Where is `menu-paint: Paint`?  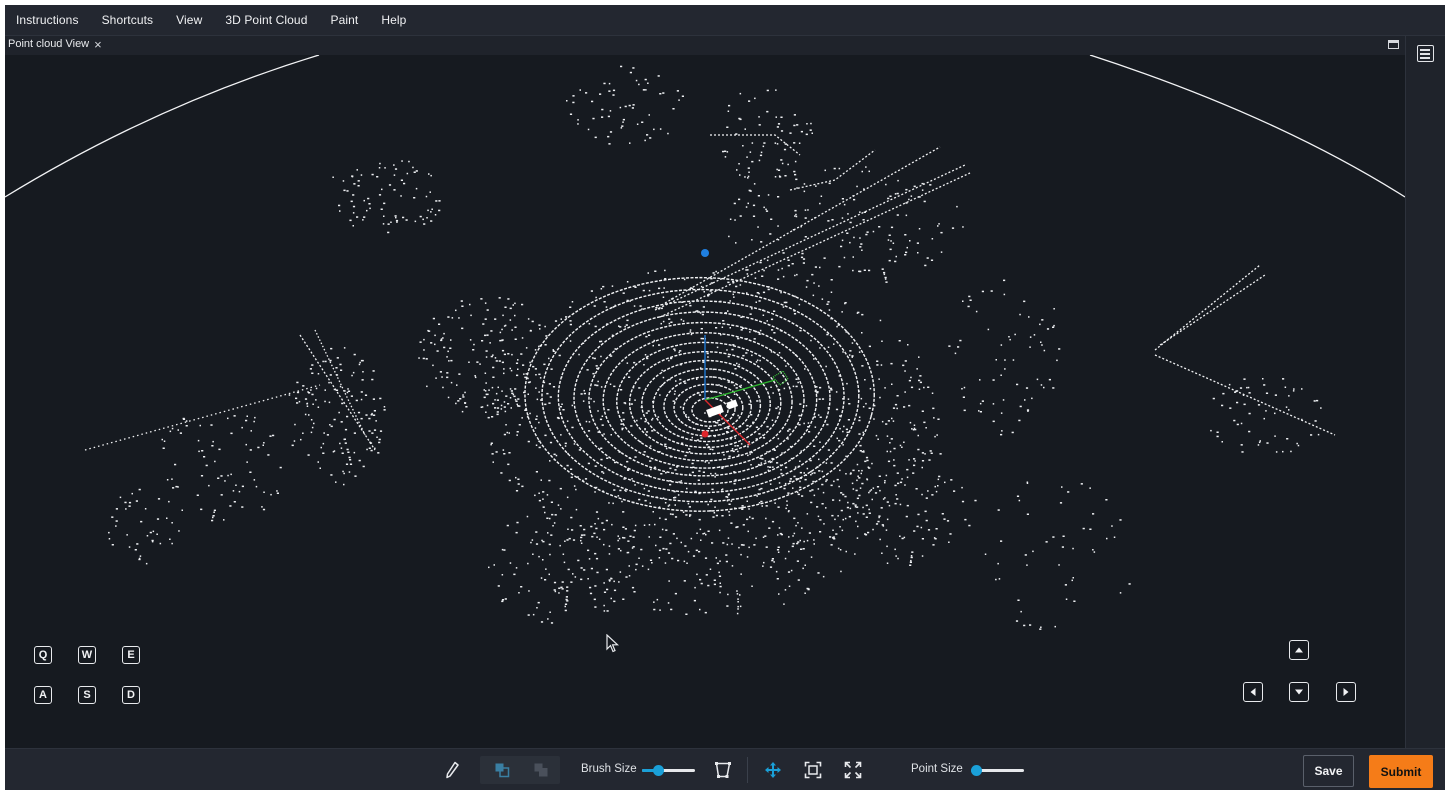 menu-paint: Paint is located at coordinates (344, 20).